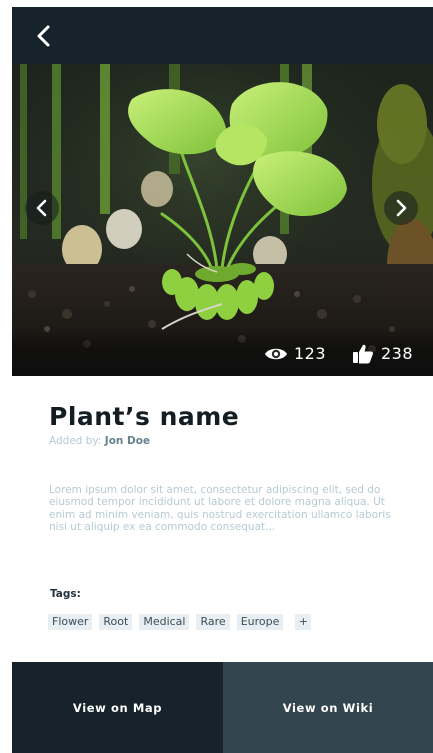 The width and height of the screenshot is (433, 753). What do you see at coordinates (260, 622) in the screenshot?
I see `tag-europe: Europe` at bounding box center [260, 622].